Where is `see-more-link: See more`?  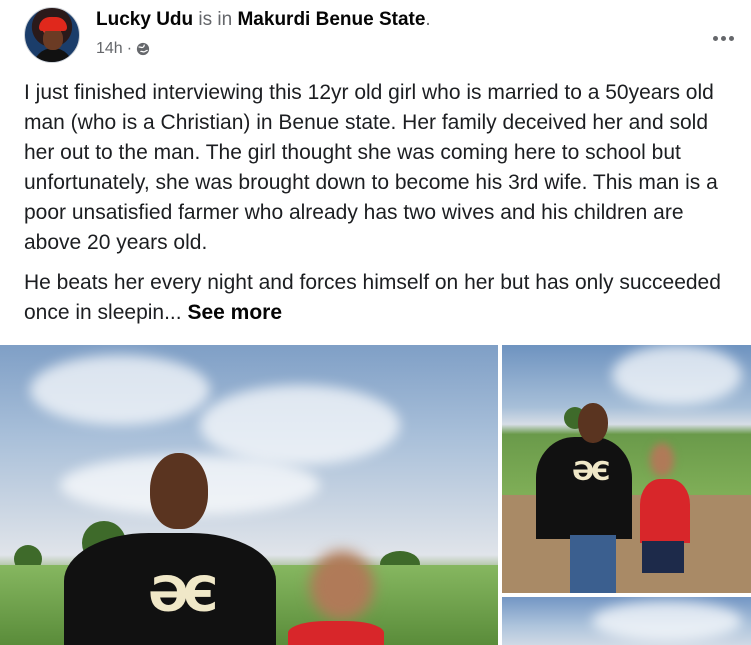
see-more-link: See more is located at coordinates (234, 312).